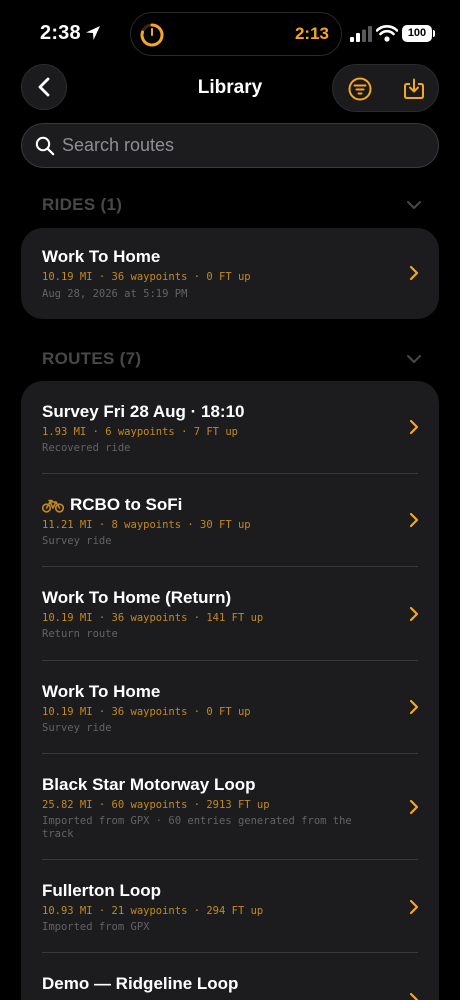 Image resolution: width=460 pixels, height=1000 pixels. I want to click on route-meta: 10.93 MI · 21 waypoints · 294 FT up, so click(153, 911).